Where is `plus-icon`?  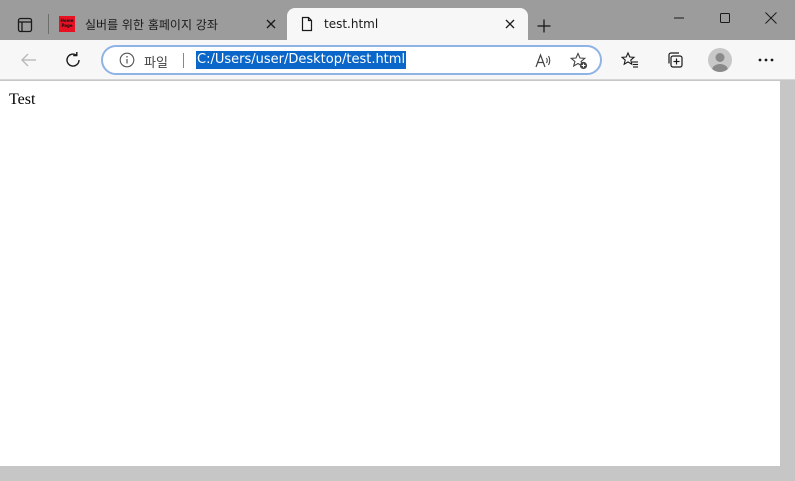
plus-icon is located at coordinates (544, 26).